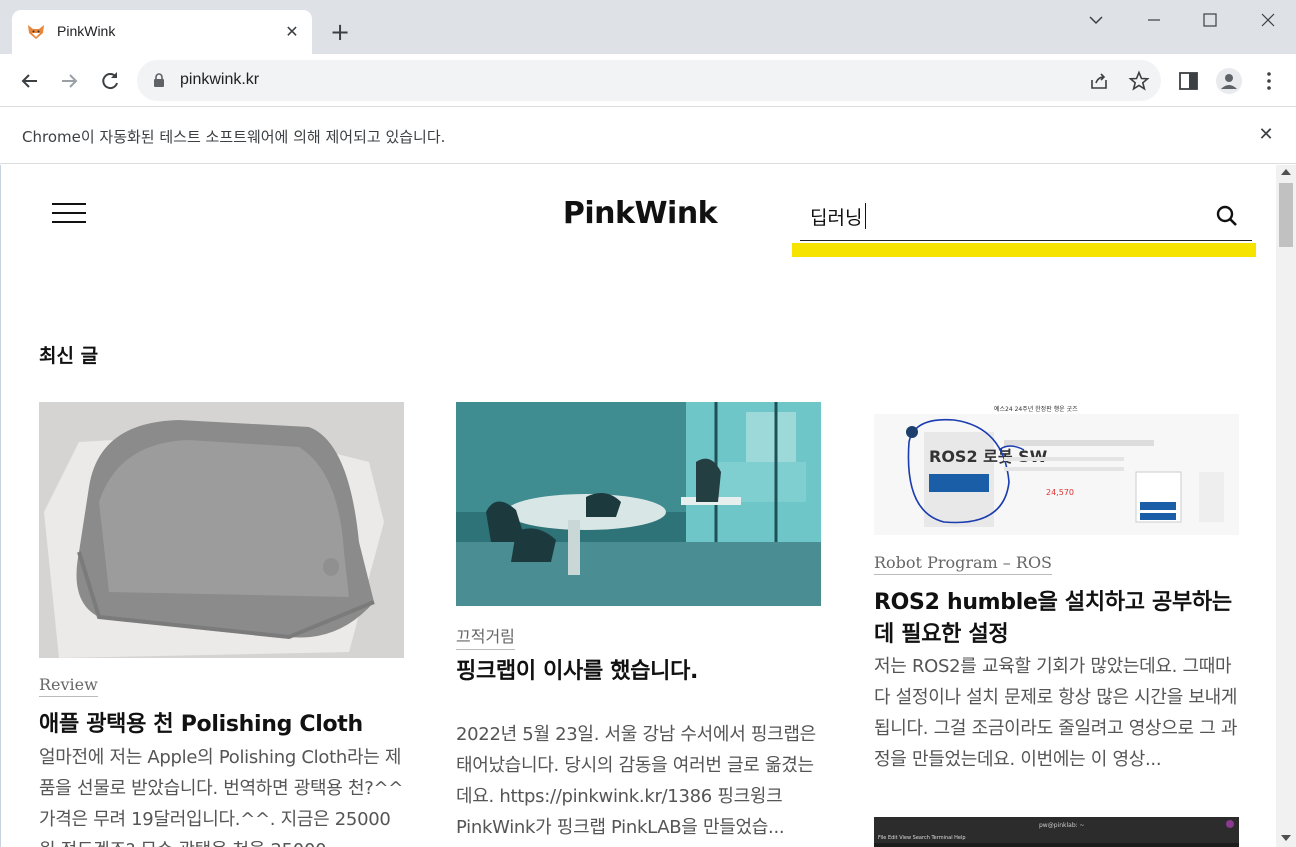 Image resolution: width=1296 pixels, height=847 pixels. I want to click on scroll-thumb, so click(1286, 215).